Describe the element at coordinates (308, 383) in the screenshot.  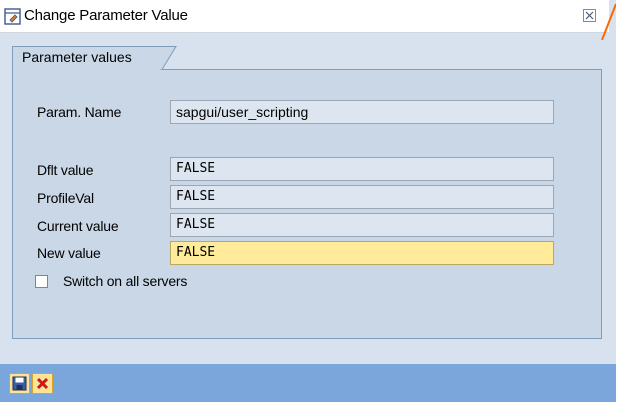
I see `dialog-toolbar` at that location.